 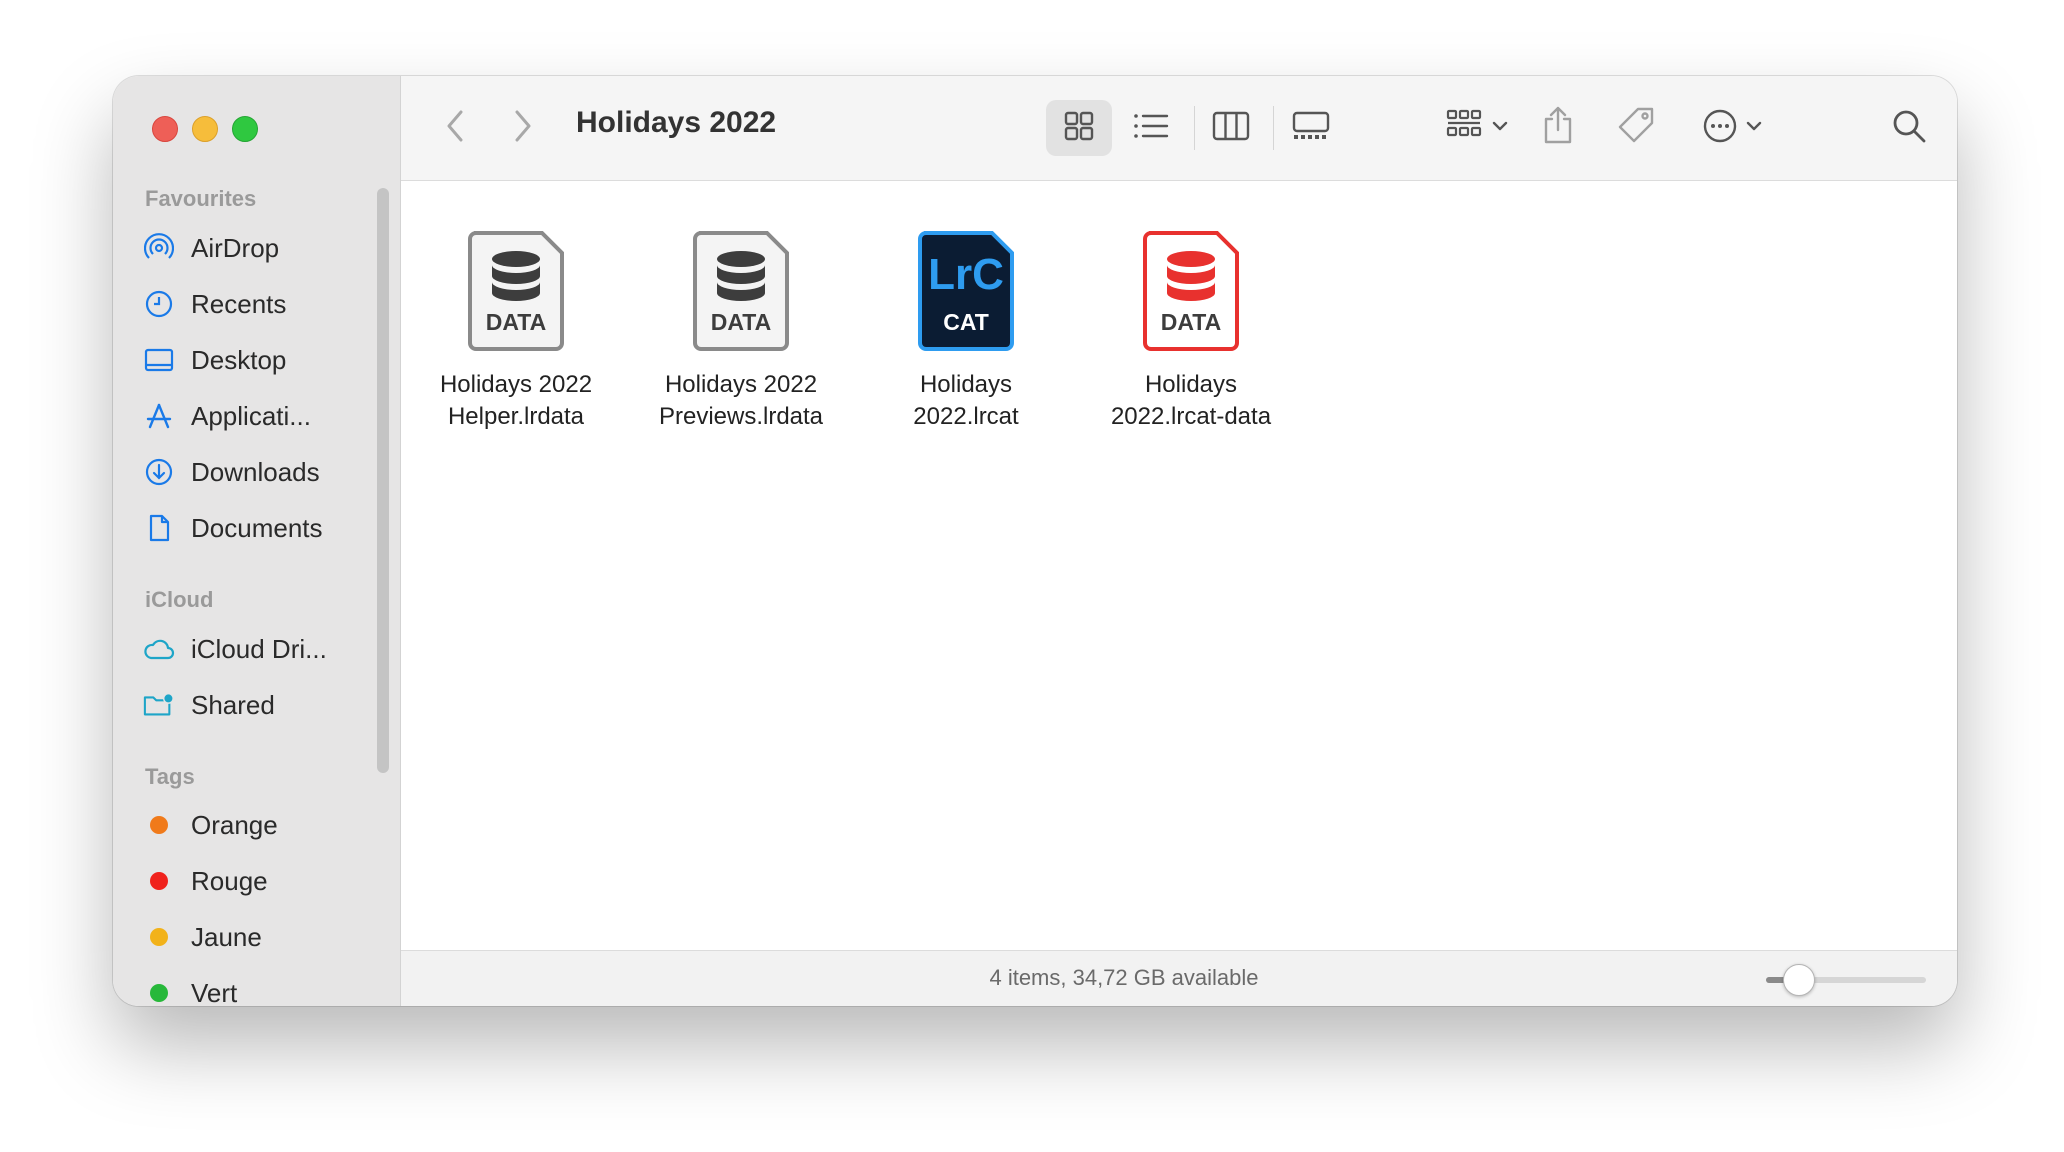 I want to click on chevron-right-icon, so click(x=523, y=128).